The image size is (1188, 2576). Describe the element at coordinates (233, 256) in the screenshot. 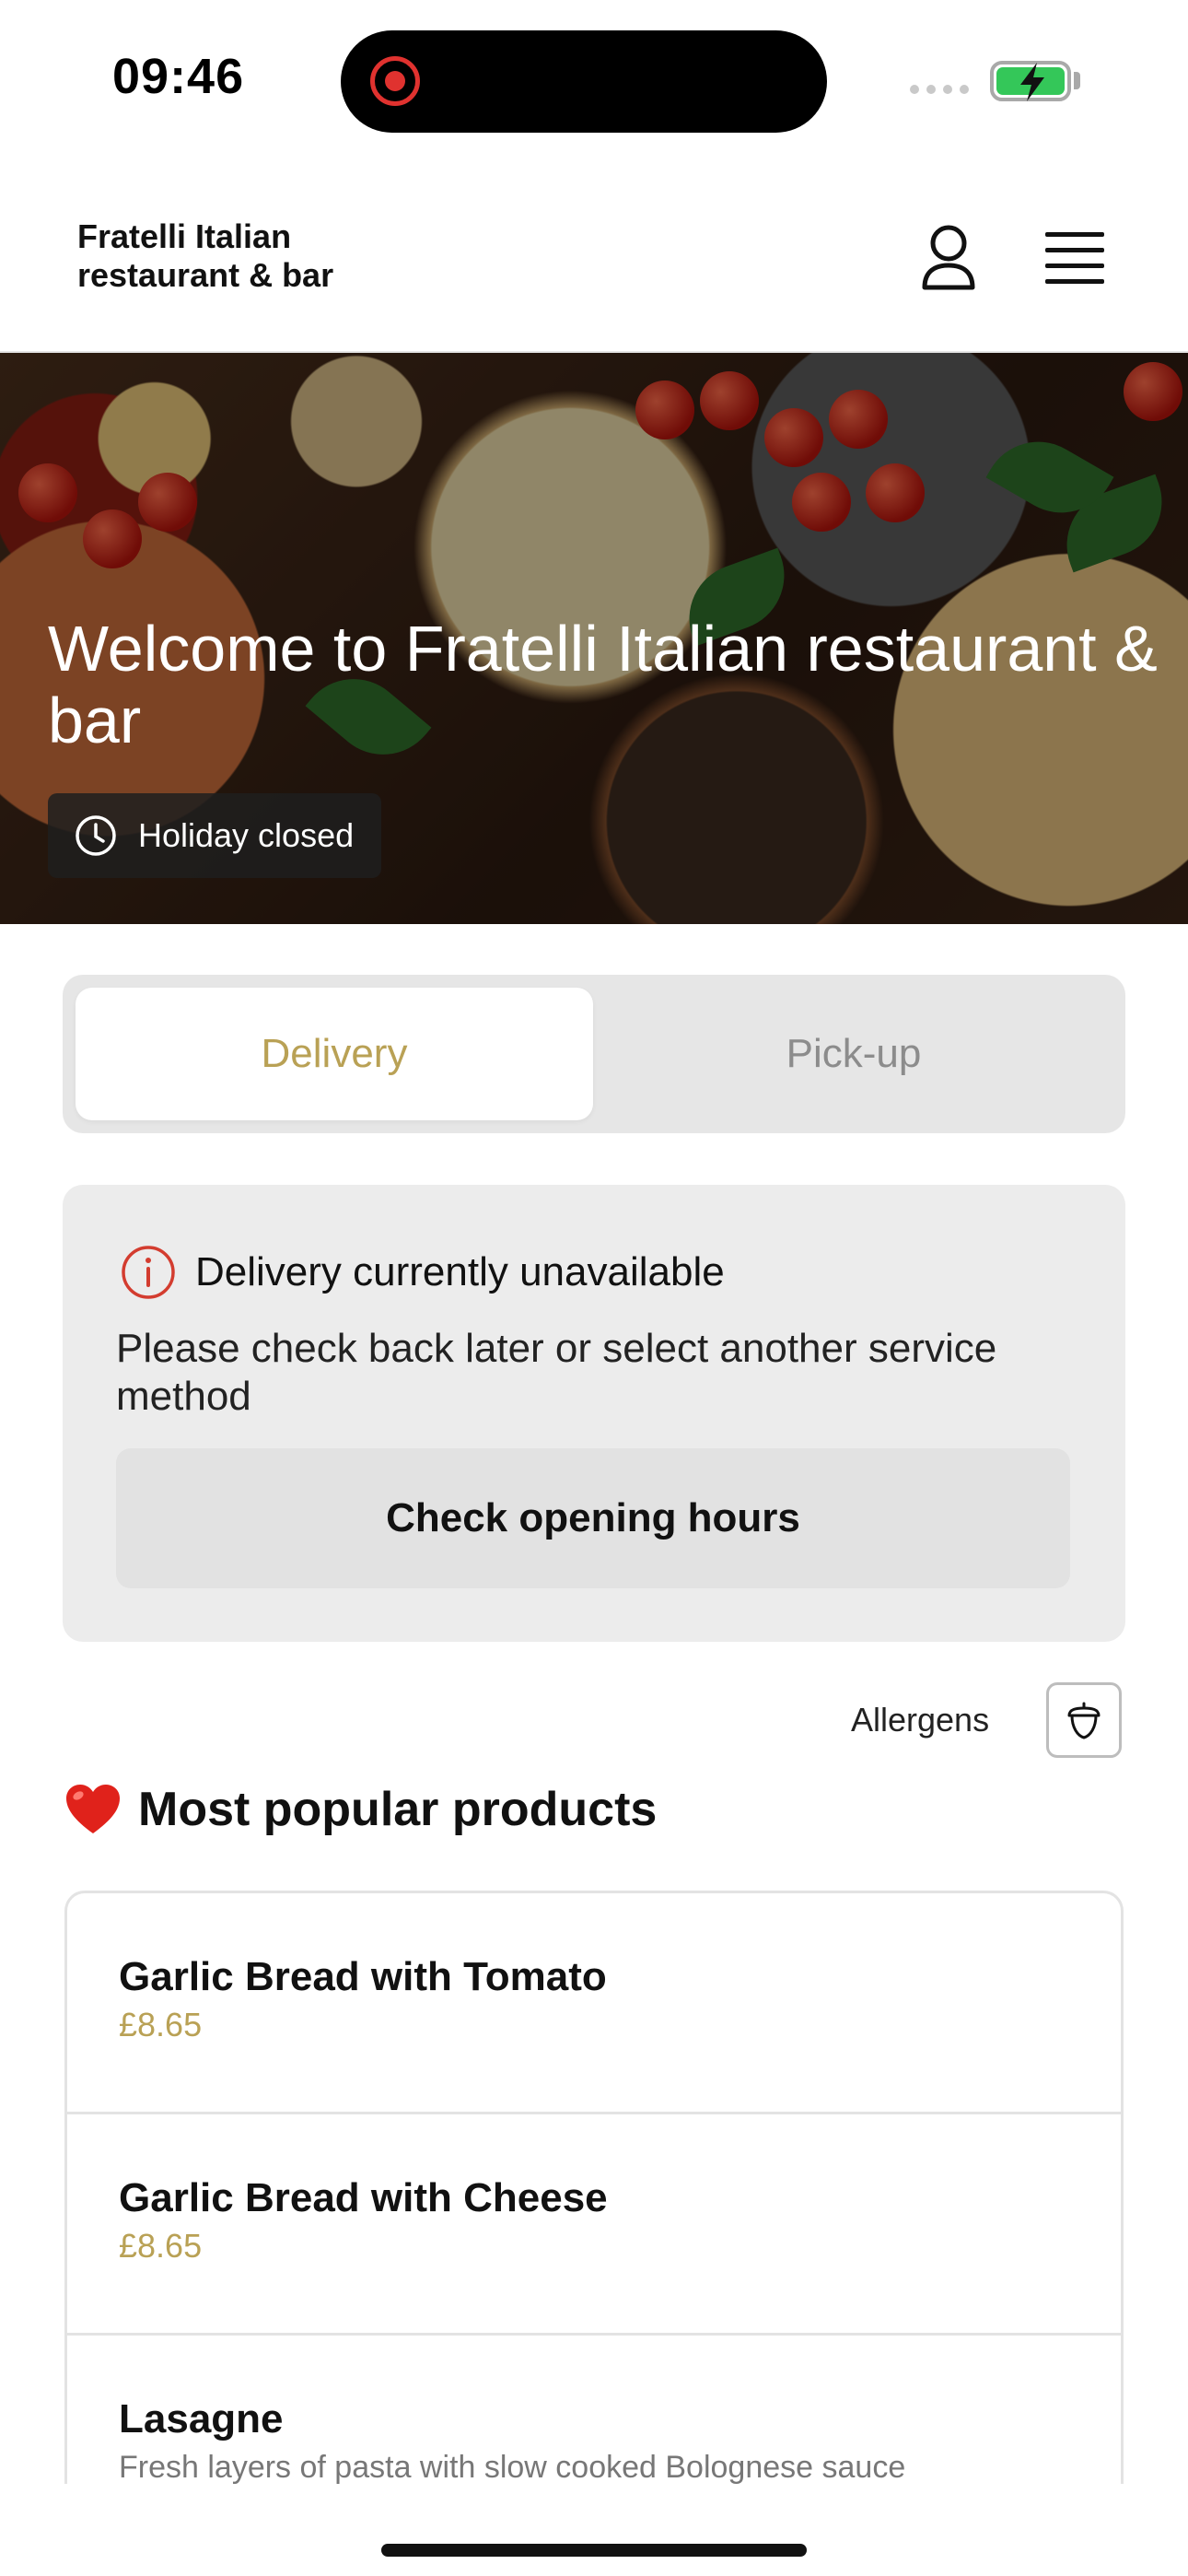

I see `restaurant-name: Fratelli Italian restaurant & bar` at that location.